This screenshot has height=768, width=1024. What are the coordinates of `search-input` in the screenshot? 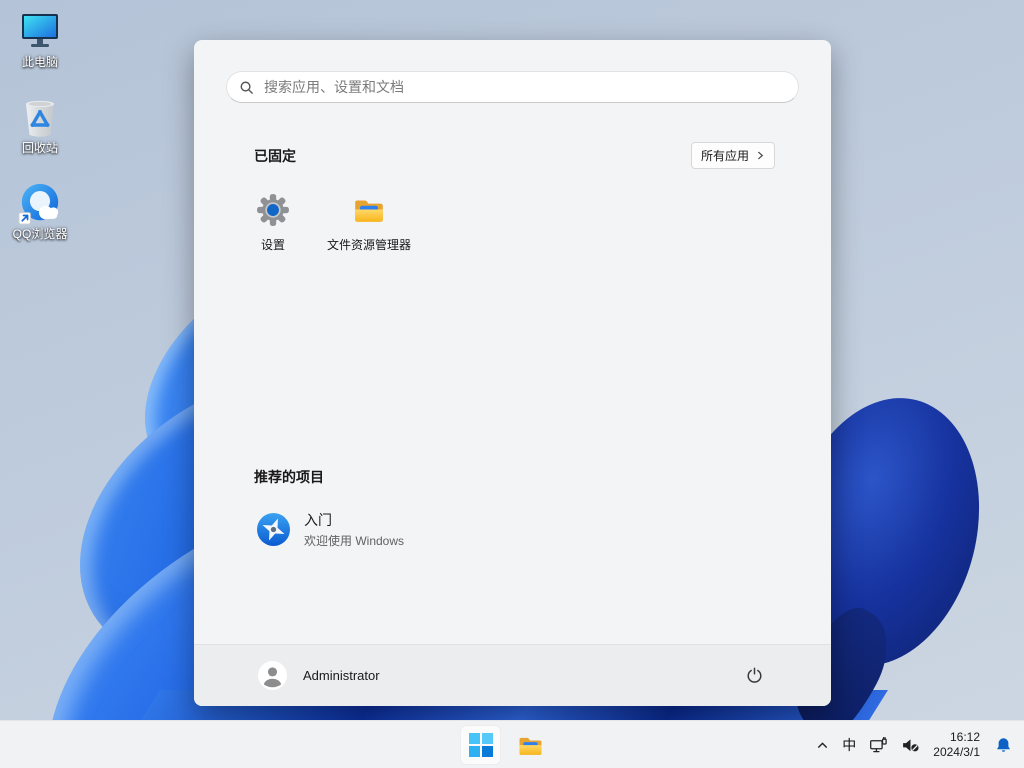 It's located at (524, 87).